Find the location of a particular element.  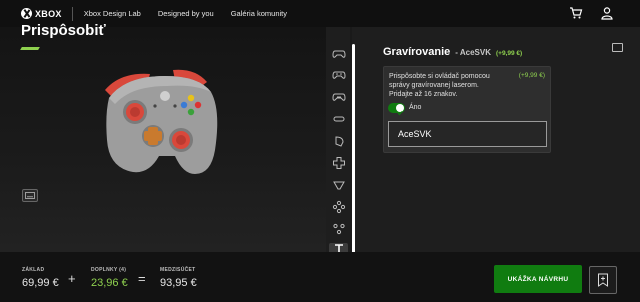

base-price-label: ZÁKLAD is located at coordinates (33, 270).